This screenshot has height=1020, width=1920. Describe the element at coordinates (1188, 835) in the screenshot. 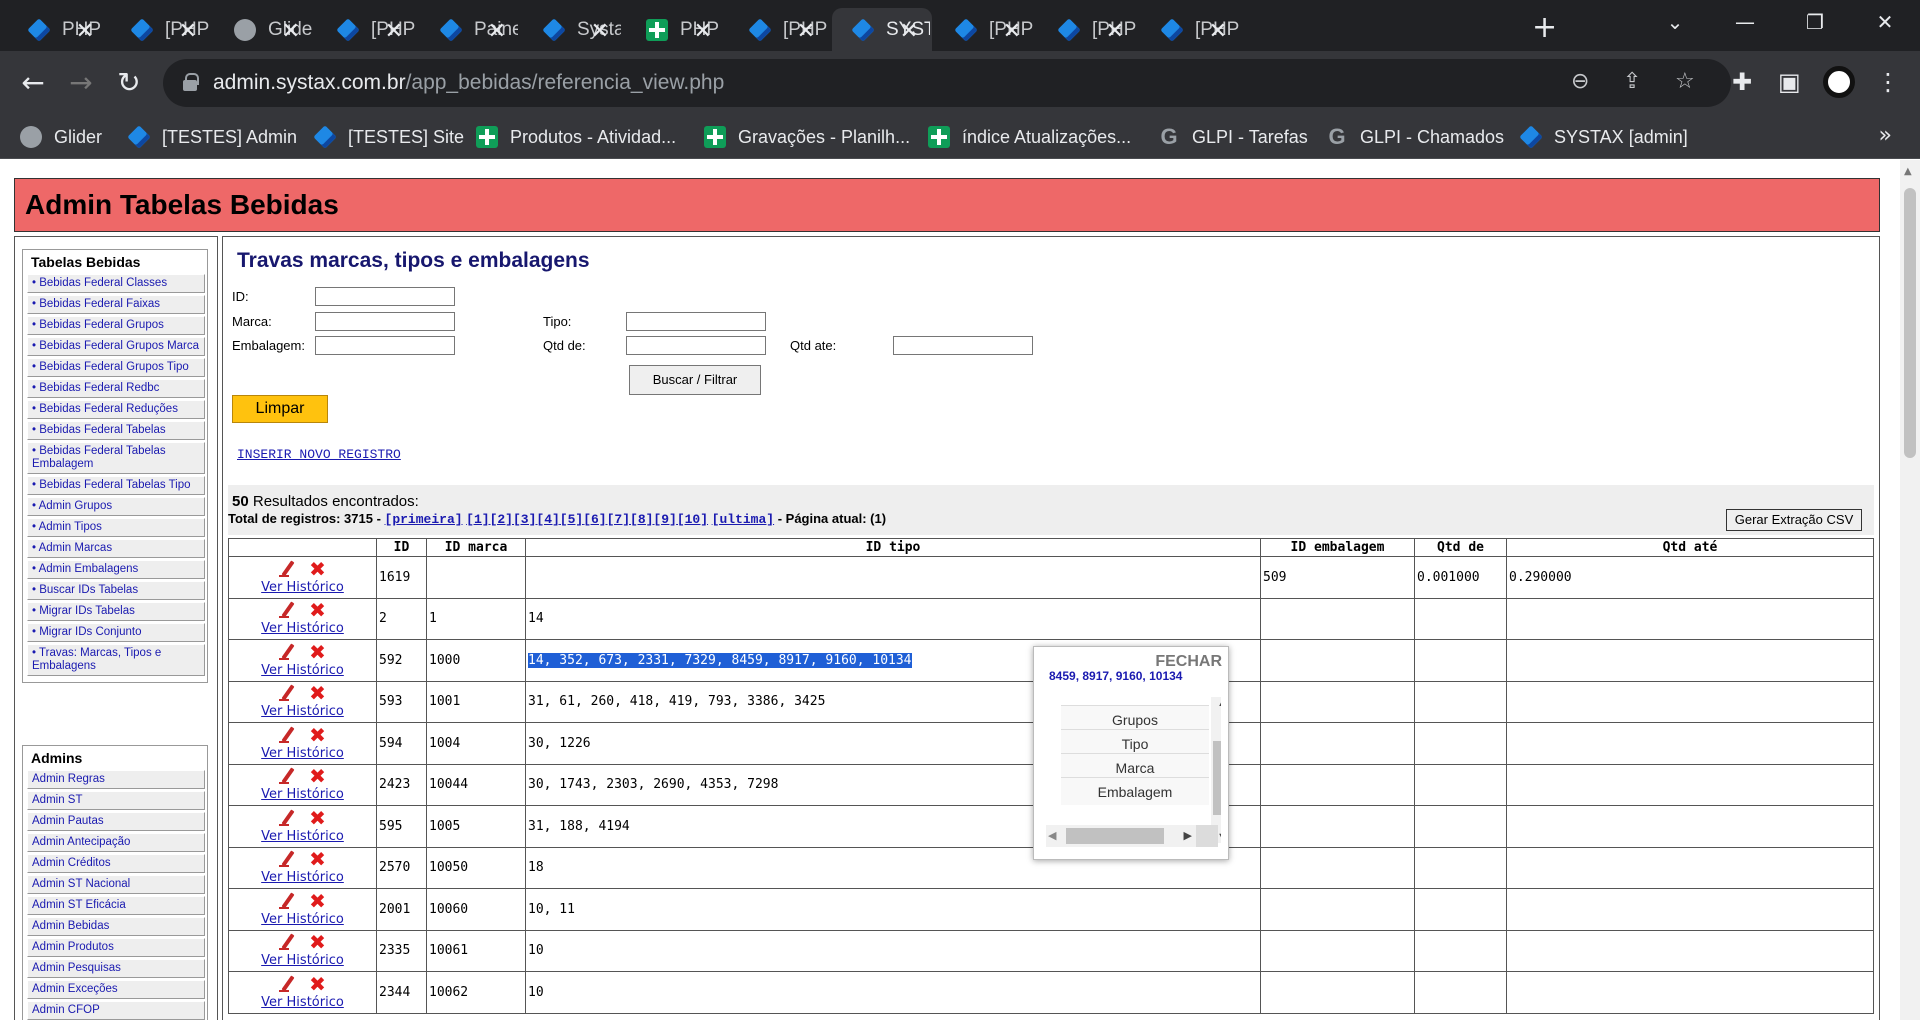

I see `scroll-right-arrow-icon: ▶` at that location.